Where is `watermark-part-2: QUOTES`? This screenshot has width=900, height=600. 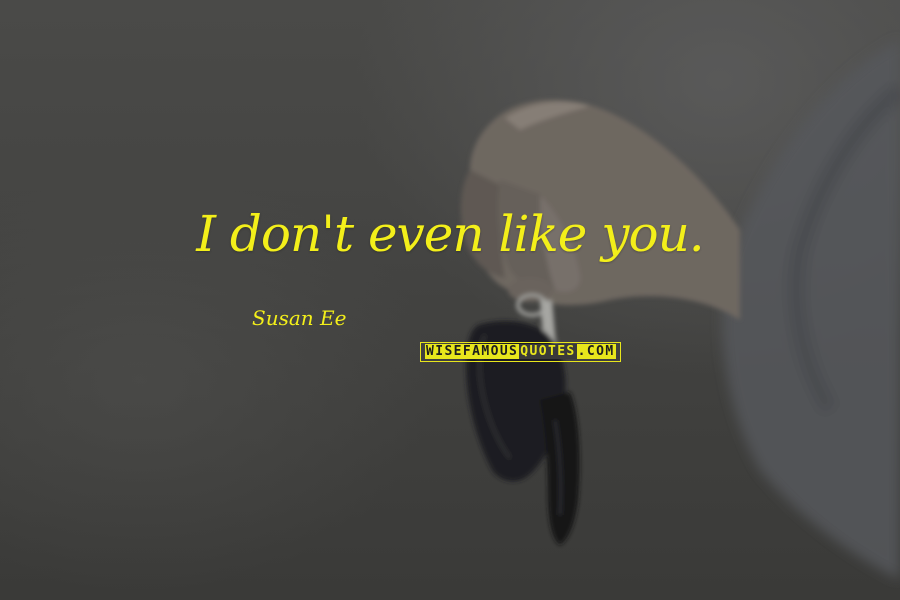 watermark-part-2: QUOTES is located at coordinates (548, 351).